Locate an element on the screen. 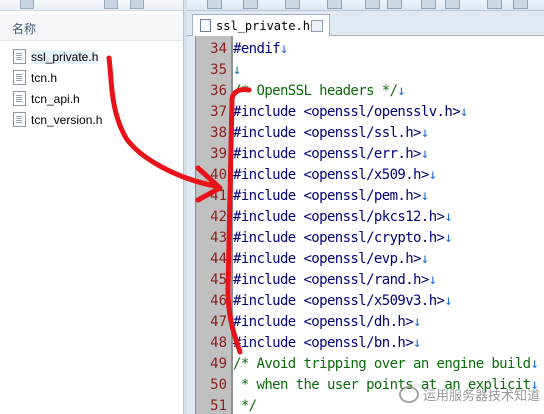  code-line: 48 #include <openssl/bn.h>↓ is located at coordinates (370, 343).